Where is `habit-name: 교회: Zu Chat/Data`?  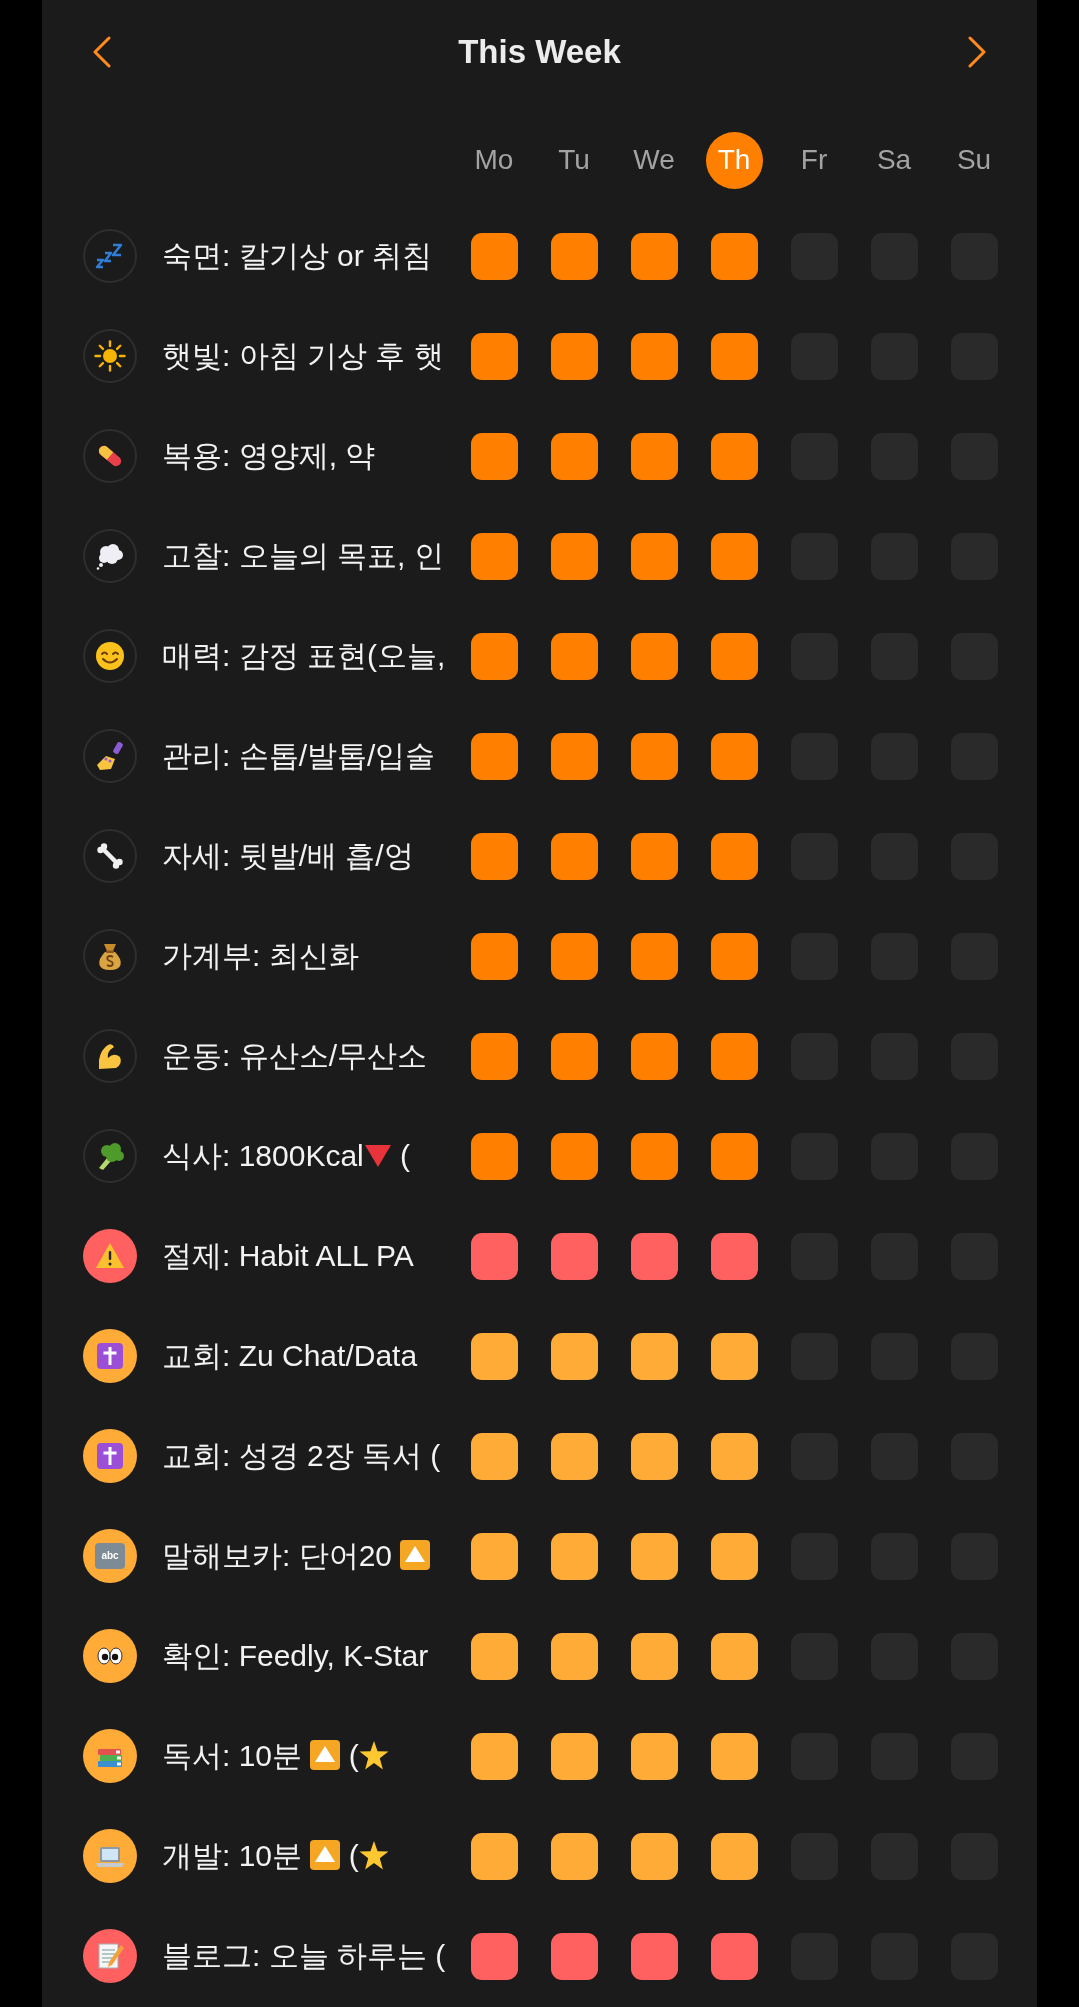 habit-name: 교회: Zu Chat/Data is located at coordinates (290, 1356).